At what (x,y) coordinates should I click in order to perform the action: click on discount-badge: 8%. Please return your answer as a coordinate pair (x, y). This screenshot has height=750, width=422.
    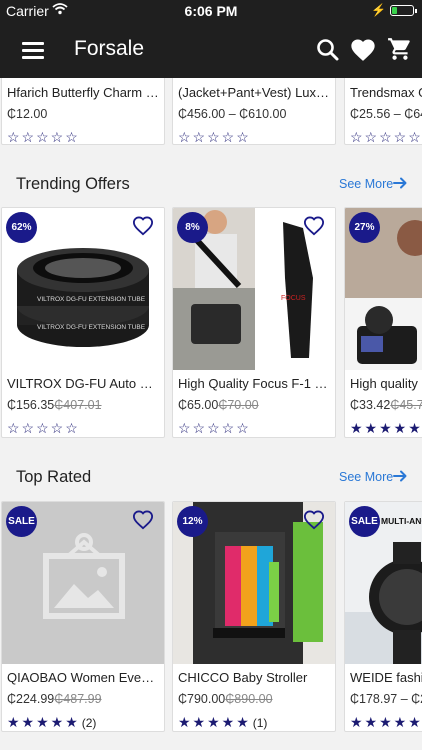
    Looking at the image, I should click on (192, 227).